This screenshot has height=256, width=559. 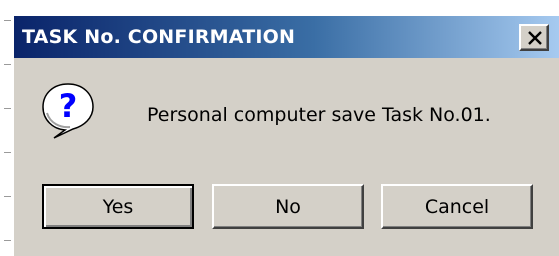 I want to click on question-icon: ?, so click(x=68, y=111).